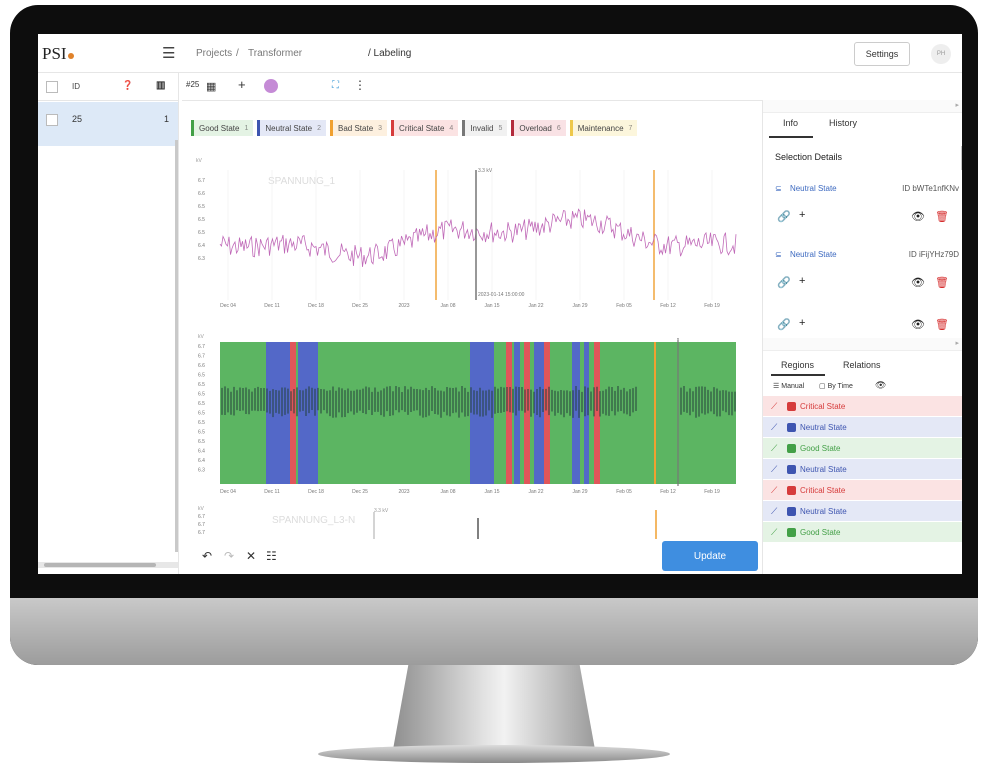 Image resolution: width=987 pixels, height=778 pixels. I want to click on redo-icon: ↷, so click(229, 556).